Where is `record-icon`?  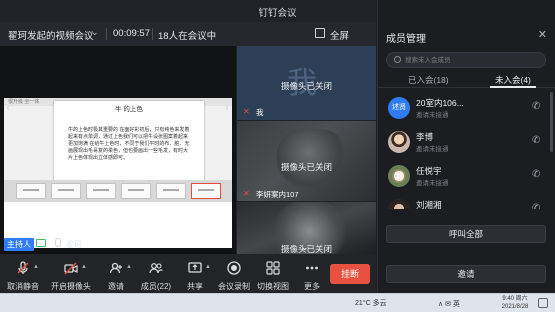 record-icon is located at coordinates (234, 268).